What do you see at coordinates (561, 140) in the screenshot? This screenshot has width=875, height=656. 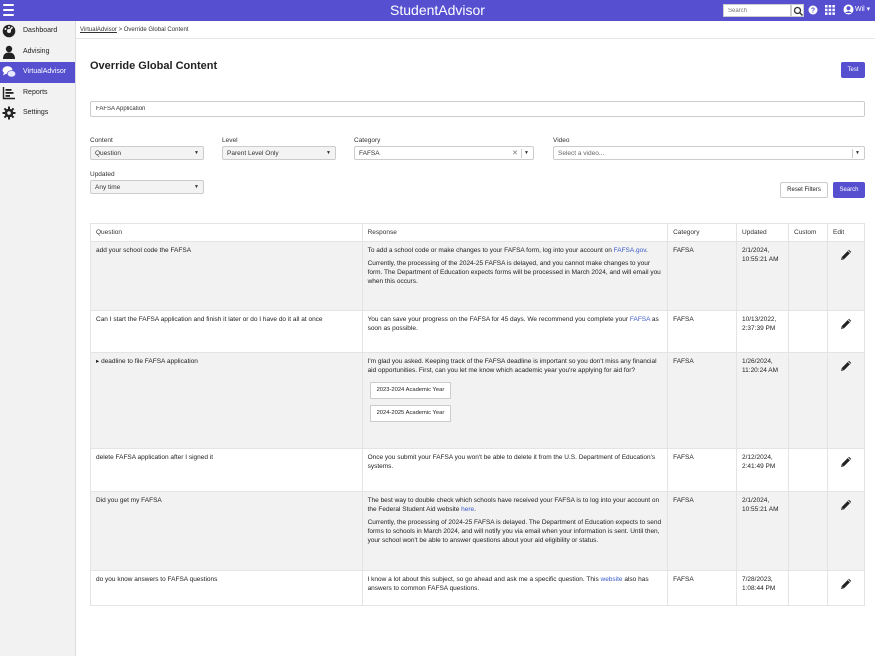 I see `video-filter-label: Video` at bounding box center [561, 140].